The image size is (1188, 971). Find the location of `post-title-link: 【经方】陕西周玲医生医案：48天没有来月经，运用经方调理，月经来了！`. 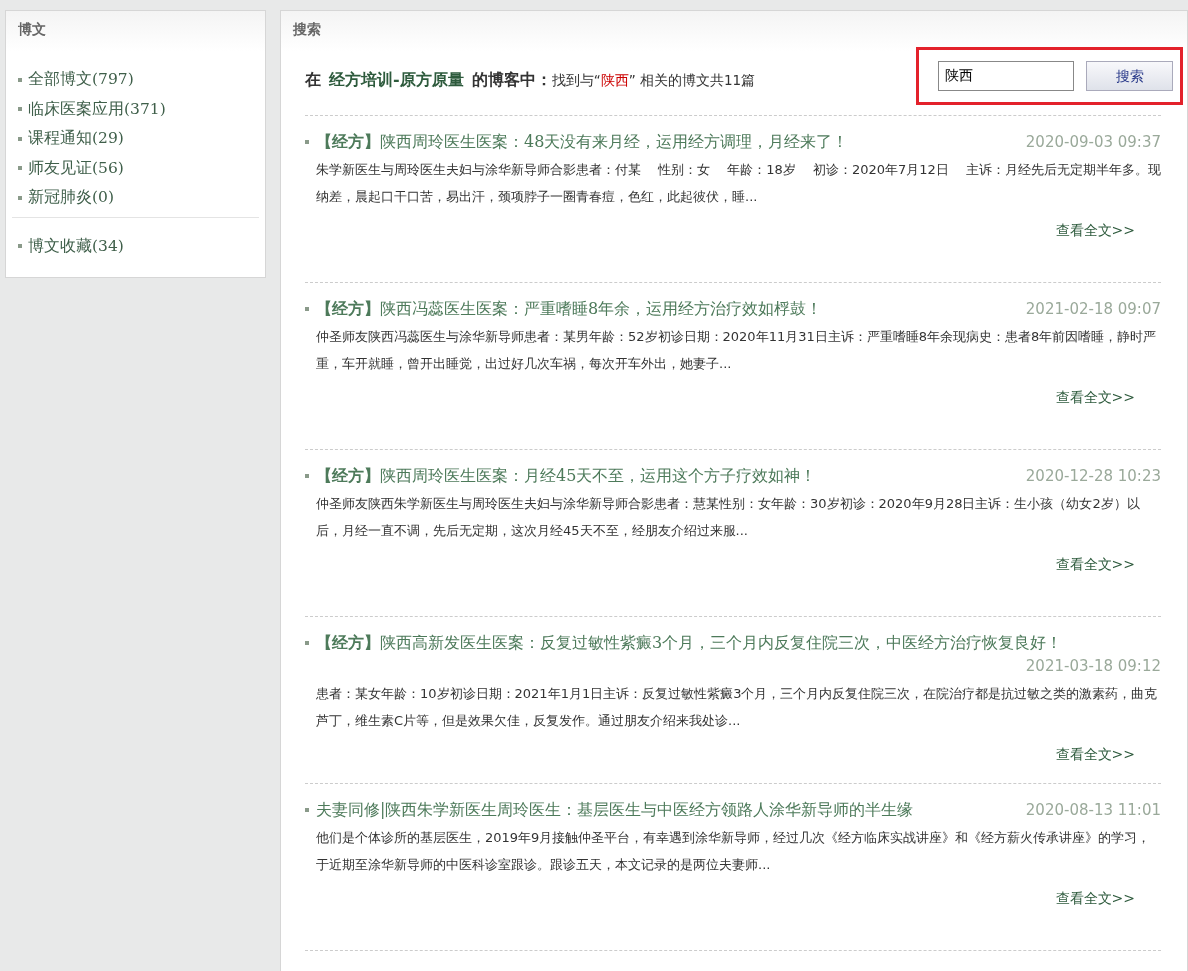

post-title-link: 【经方】陕西周玲医生医案：48天没有来月经，运用经方调理，月经来了！ is located at coordinates (582, 142).